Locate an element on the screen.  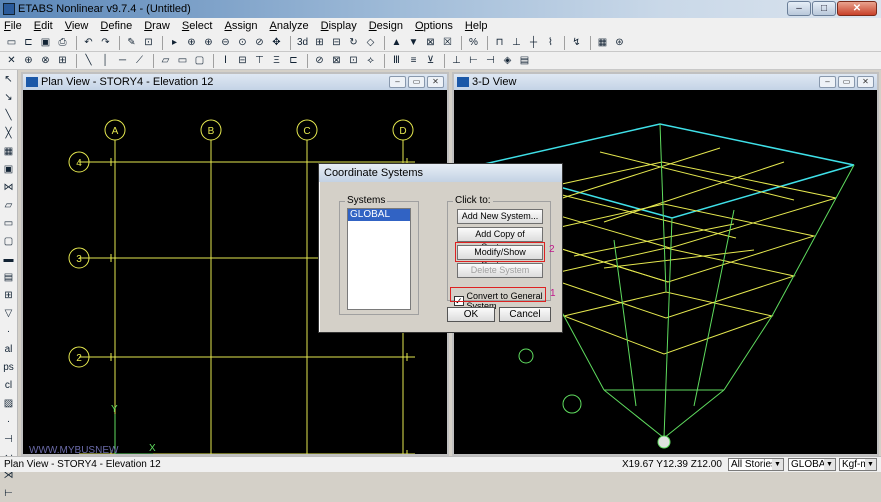
percent-icon: % is located at coordinates (473, 43).